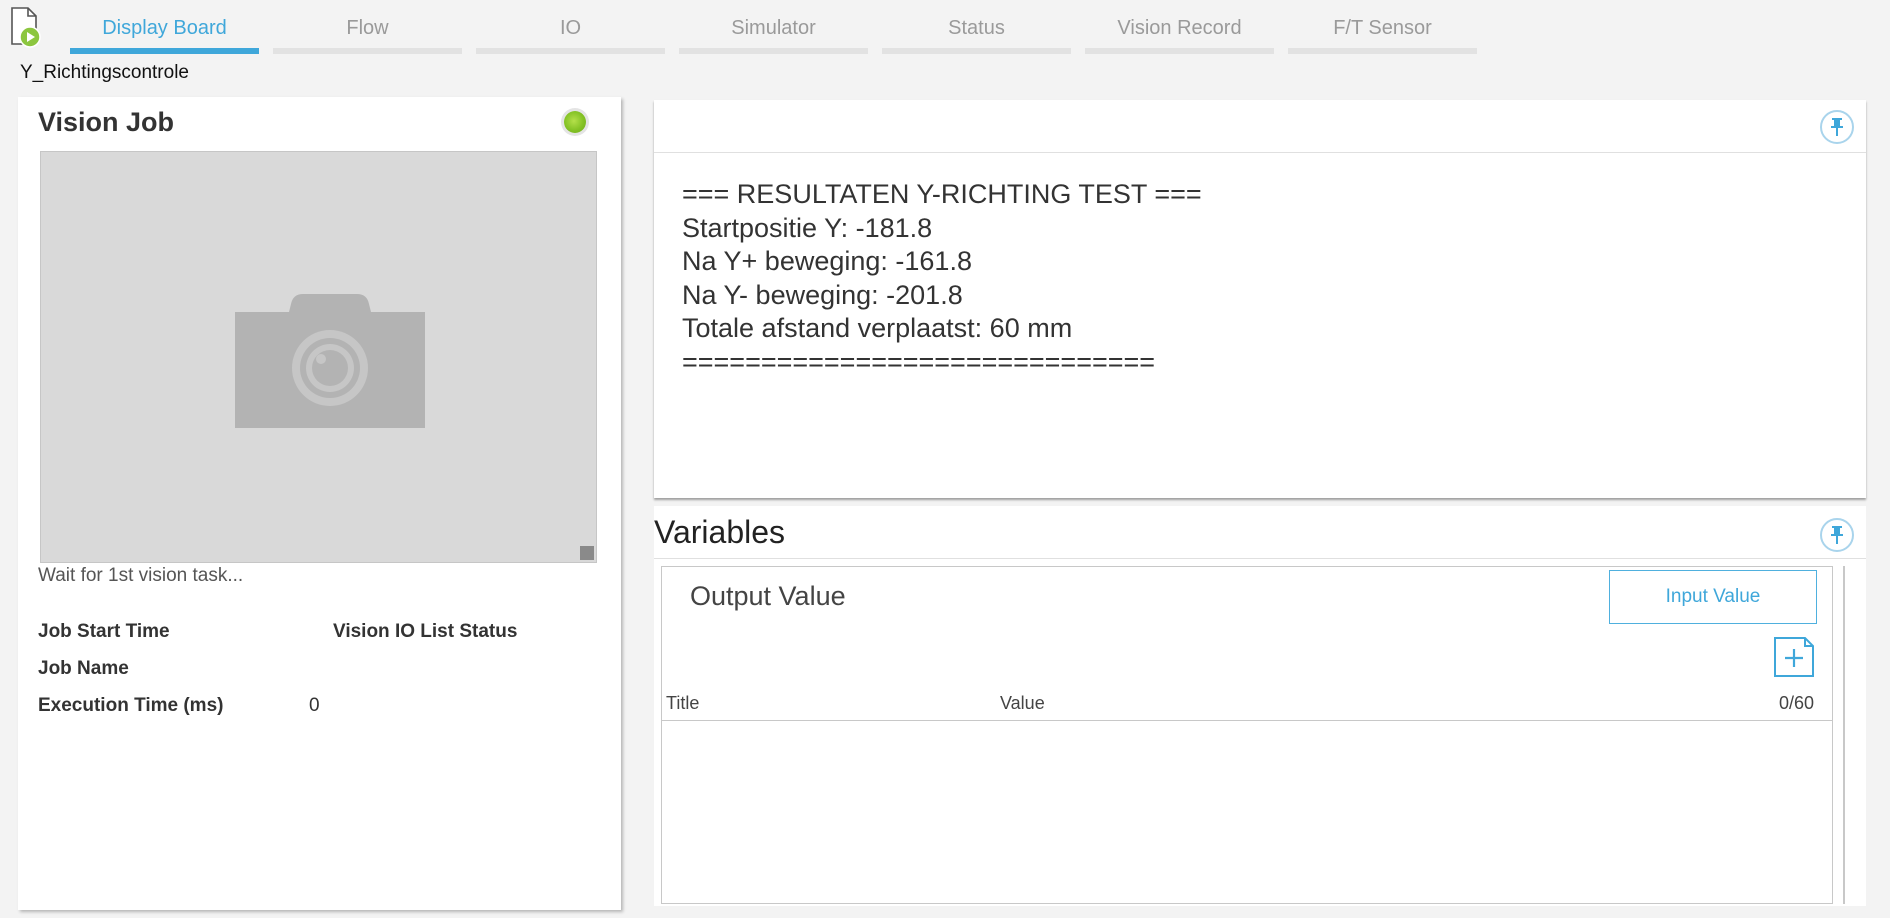 This screenshot has width=1890, height=918. What do you see at coordinates (807, 227) in the screenshot?
I see `results-line: Startpositie Y: -181.8` at bounding box center [807, 227].